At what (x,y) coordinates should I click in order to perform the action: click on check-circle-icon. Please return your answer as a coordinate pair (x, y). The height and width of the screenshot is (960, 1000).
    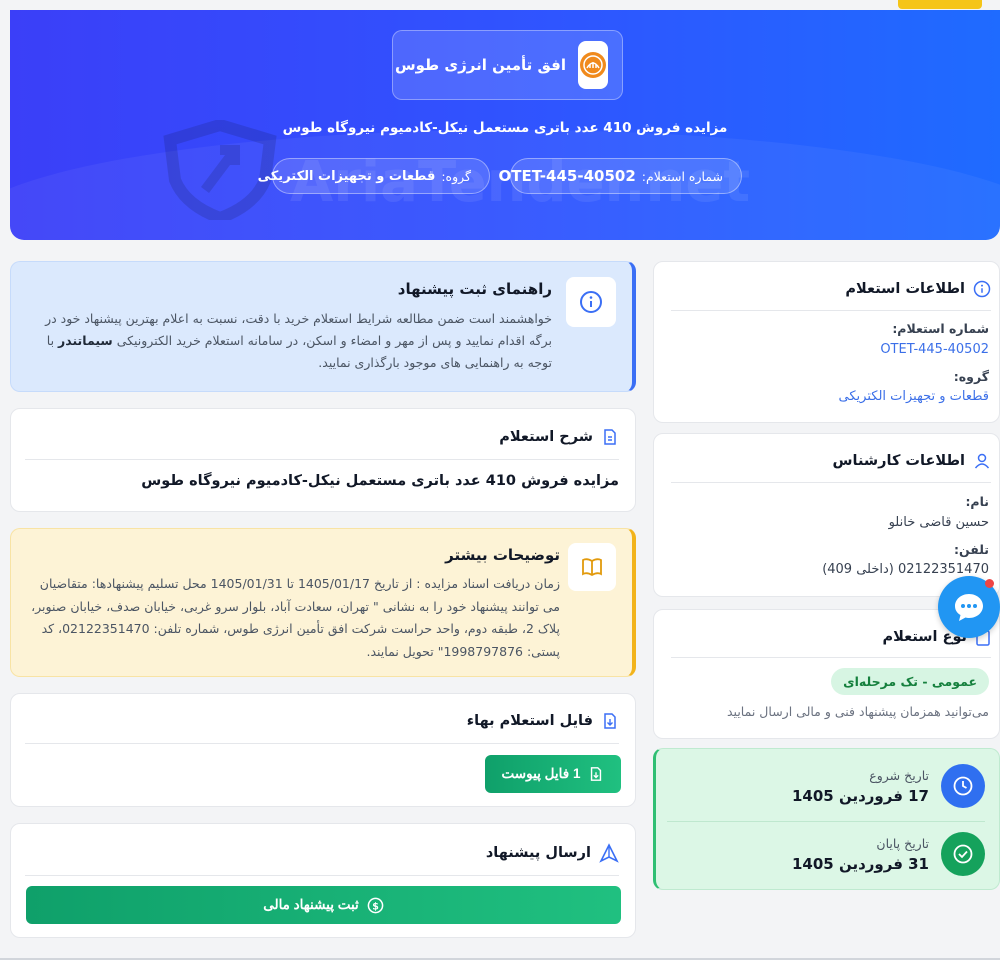
    Looking at the image, I should click on (963, 854).